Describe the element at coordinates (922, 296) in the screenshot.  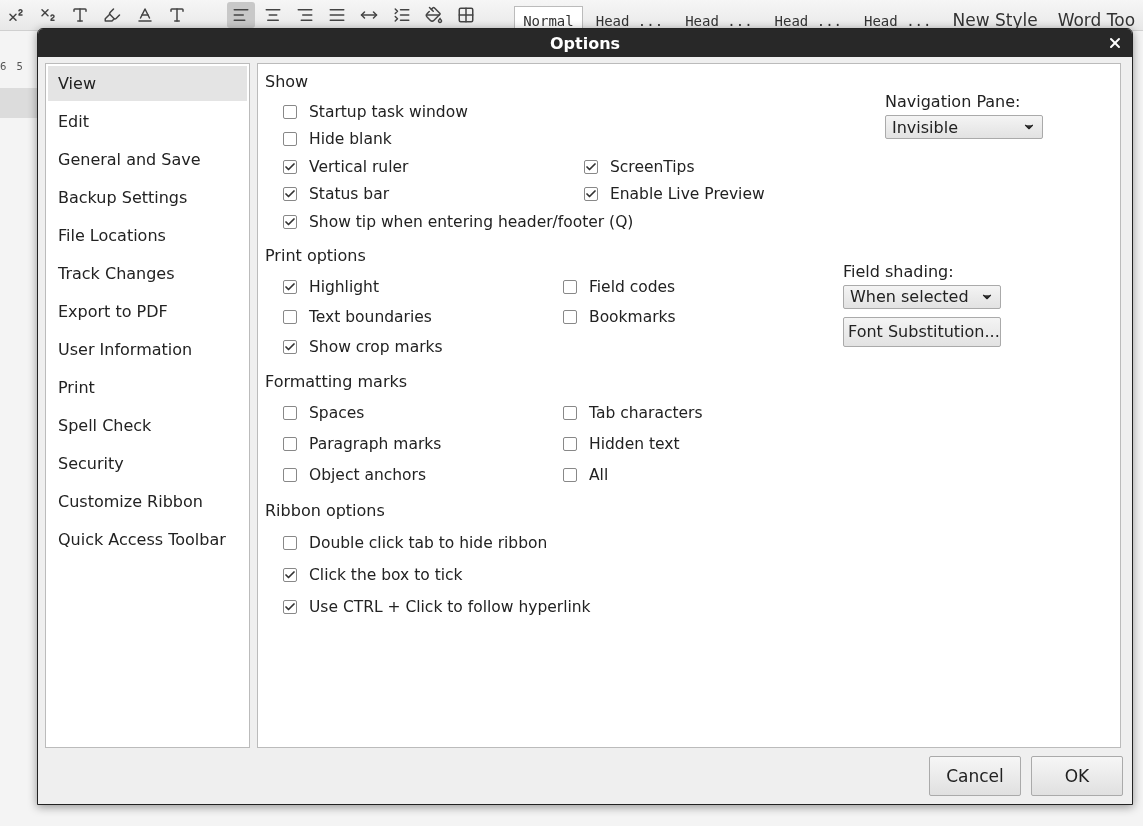
I see `dropdown: When selected` at that location.